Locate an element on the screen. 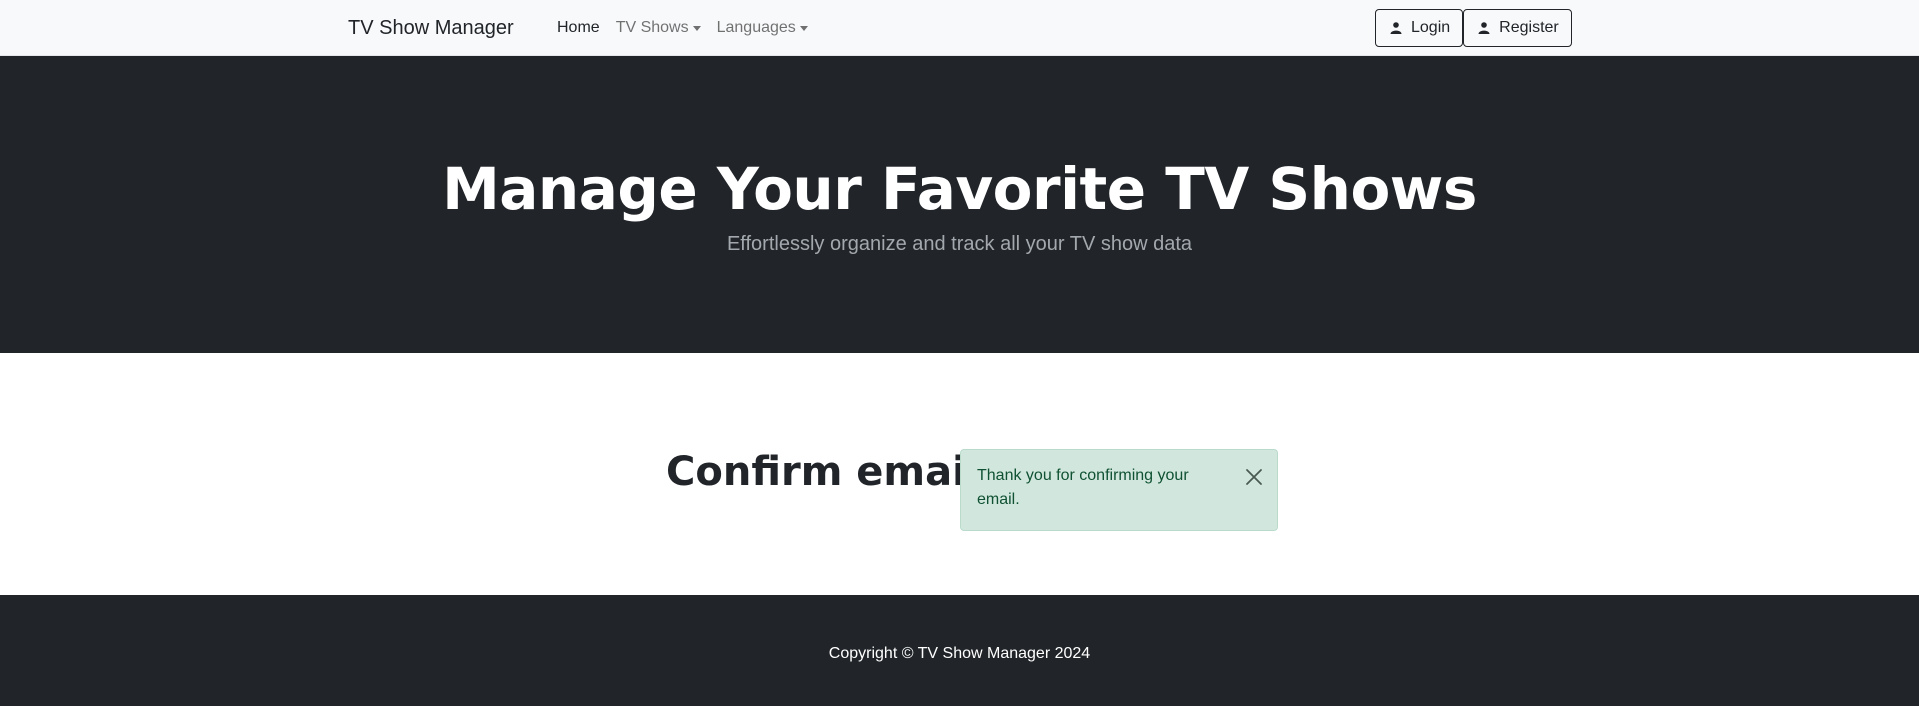  success-alert: Thank you for confirming your email. is located at coordinates (1119, 490).